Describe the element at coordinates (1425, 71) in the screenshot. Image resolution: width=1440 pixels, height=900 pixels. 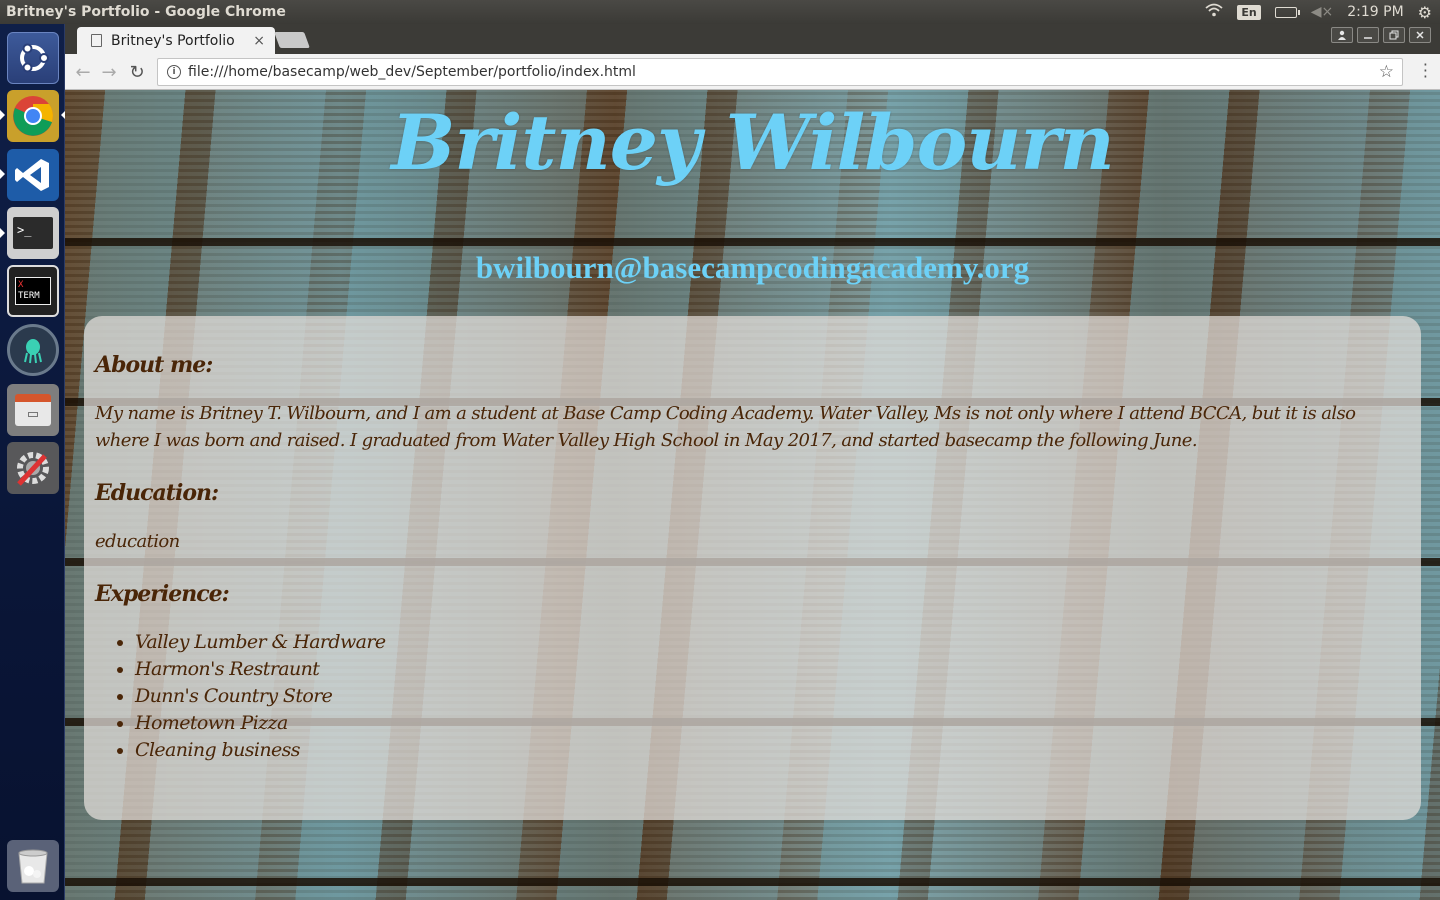
I see `chrome-menu-icon: · · ·` at that location.